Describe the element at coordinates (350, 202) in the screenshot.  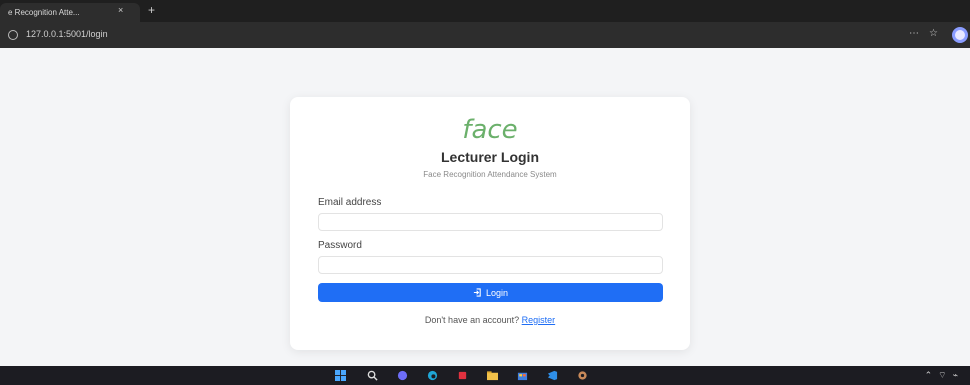
I see `email-label: Email address` at that location.